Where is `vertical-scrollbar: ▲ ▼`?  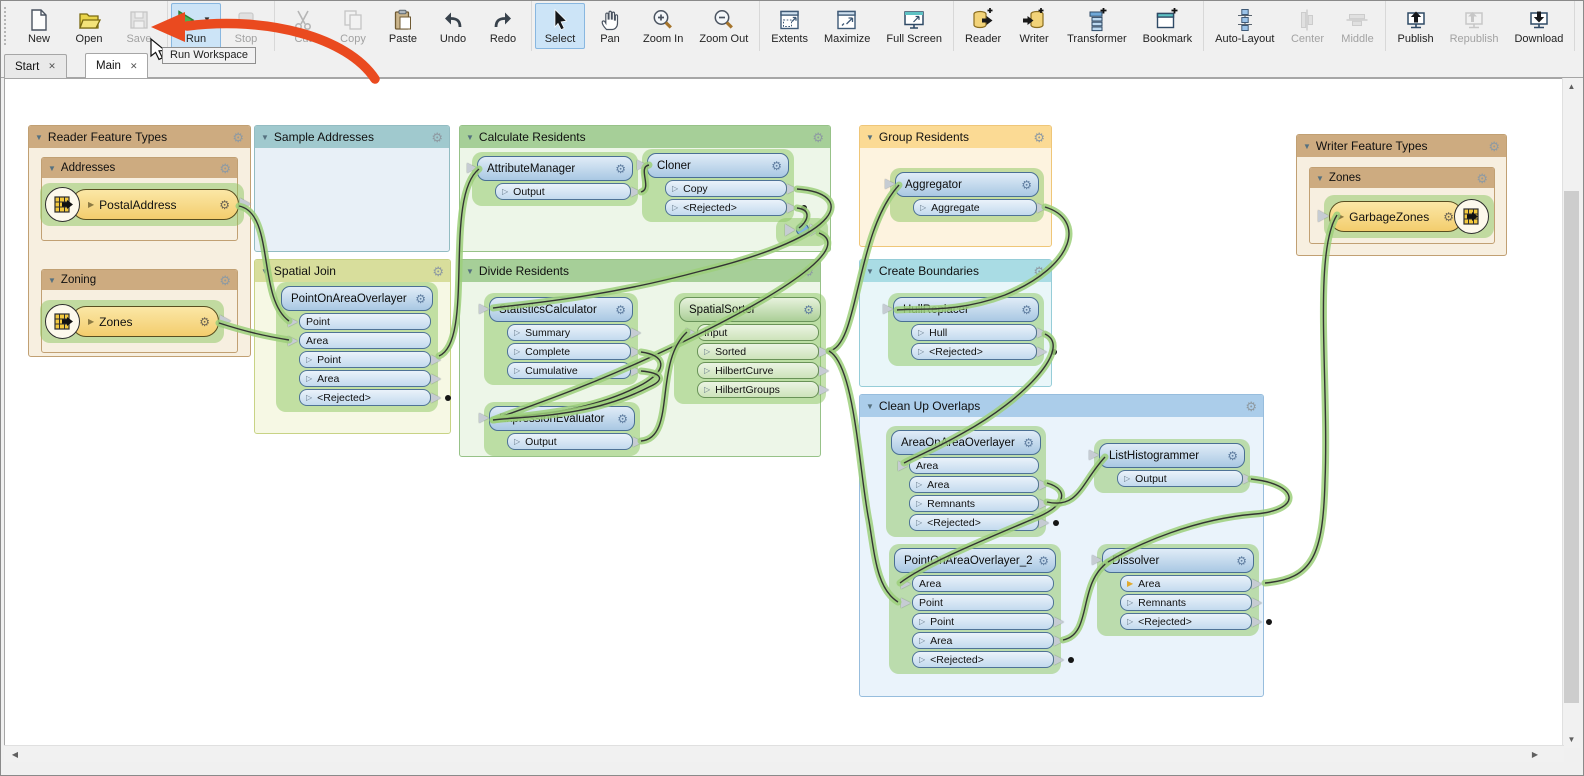
vertical-scrollbar: ▲ ▼ is located at coordinates (1571, 413).